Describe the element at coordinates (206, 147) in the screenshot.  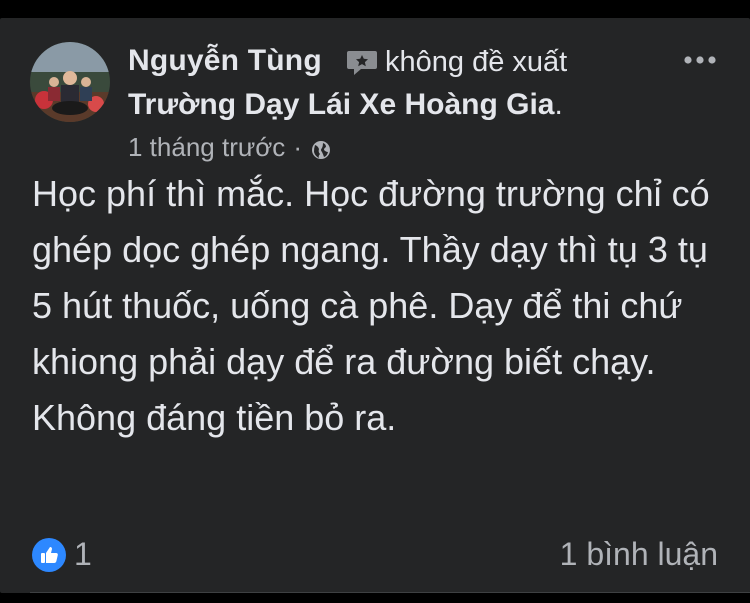
I see `timestamp: 1 tháng trước` at that location.